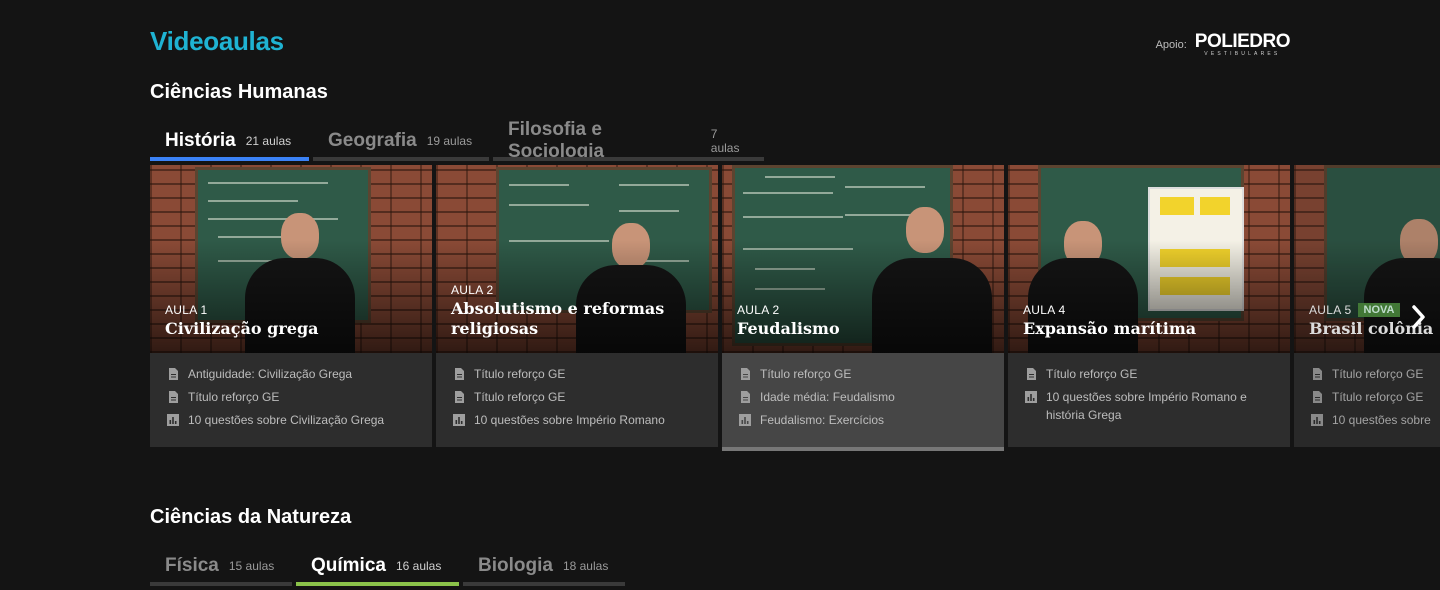 The height and width of the screenshot is (590, 1440). What do you see at coordinates (585, 566) in the screenshot?
I see `tab-count: 18 aulas` at bounding box center [585, 566].